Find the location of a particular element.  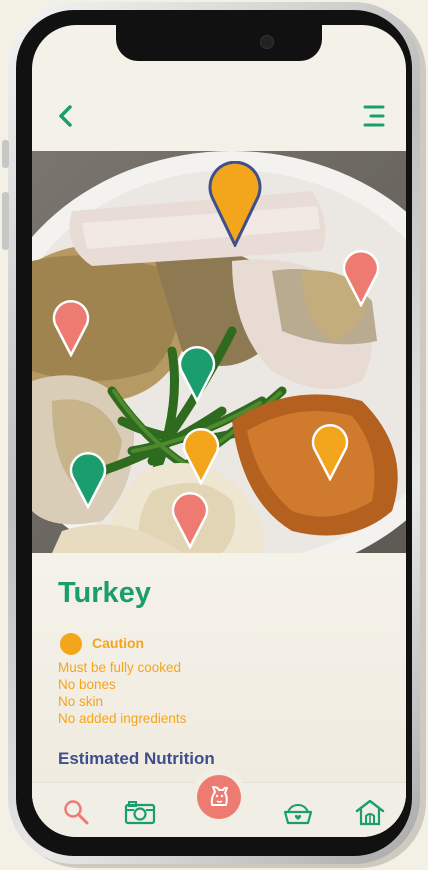

nav-dog-home is located at coordinates (219, 797).